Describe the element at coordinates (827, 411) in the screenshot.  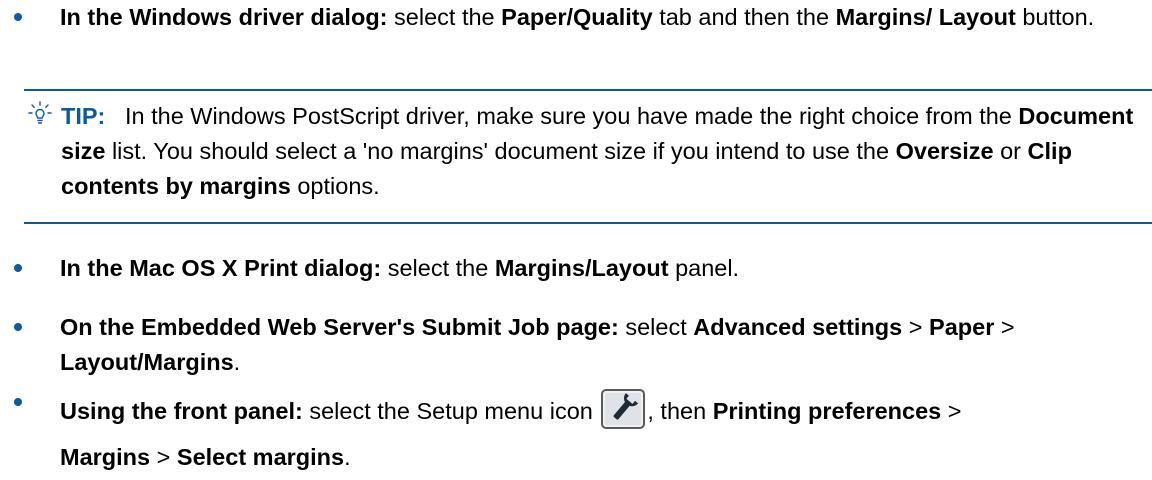
I see `bold-term: Printing preferences` at that location.